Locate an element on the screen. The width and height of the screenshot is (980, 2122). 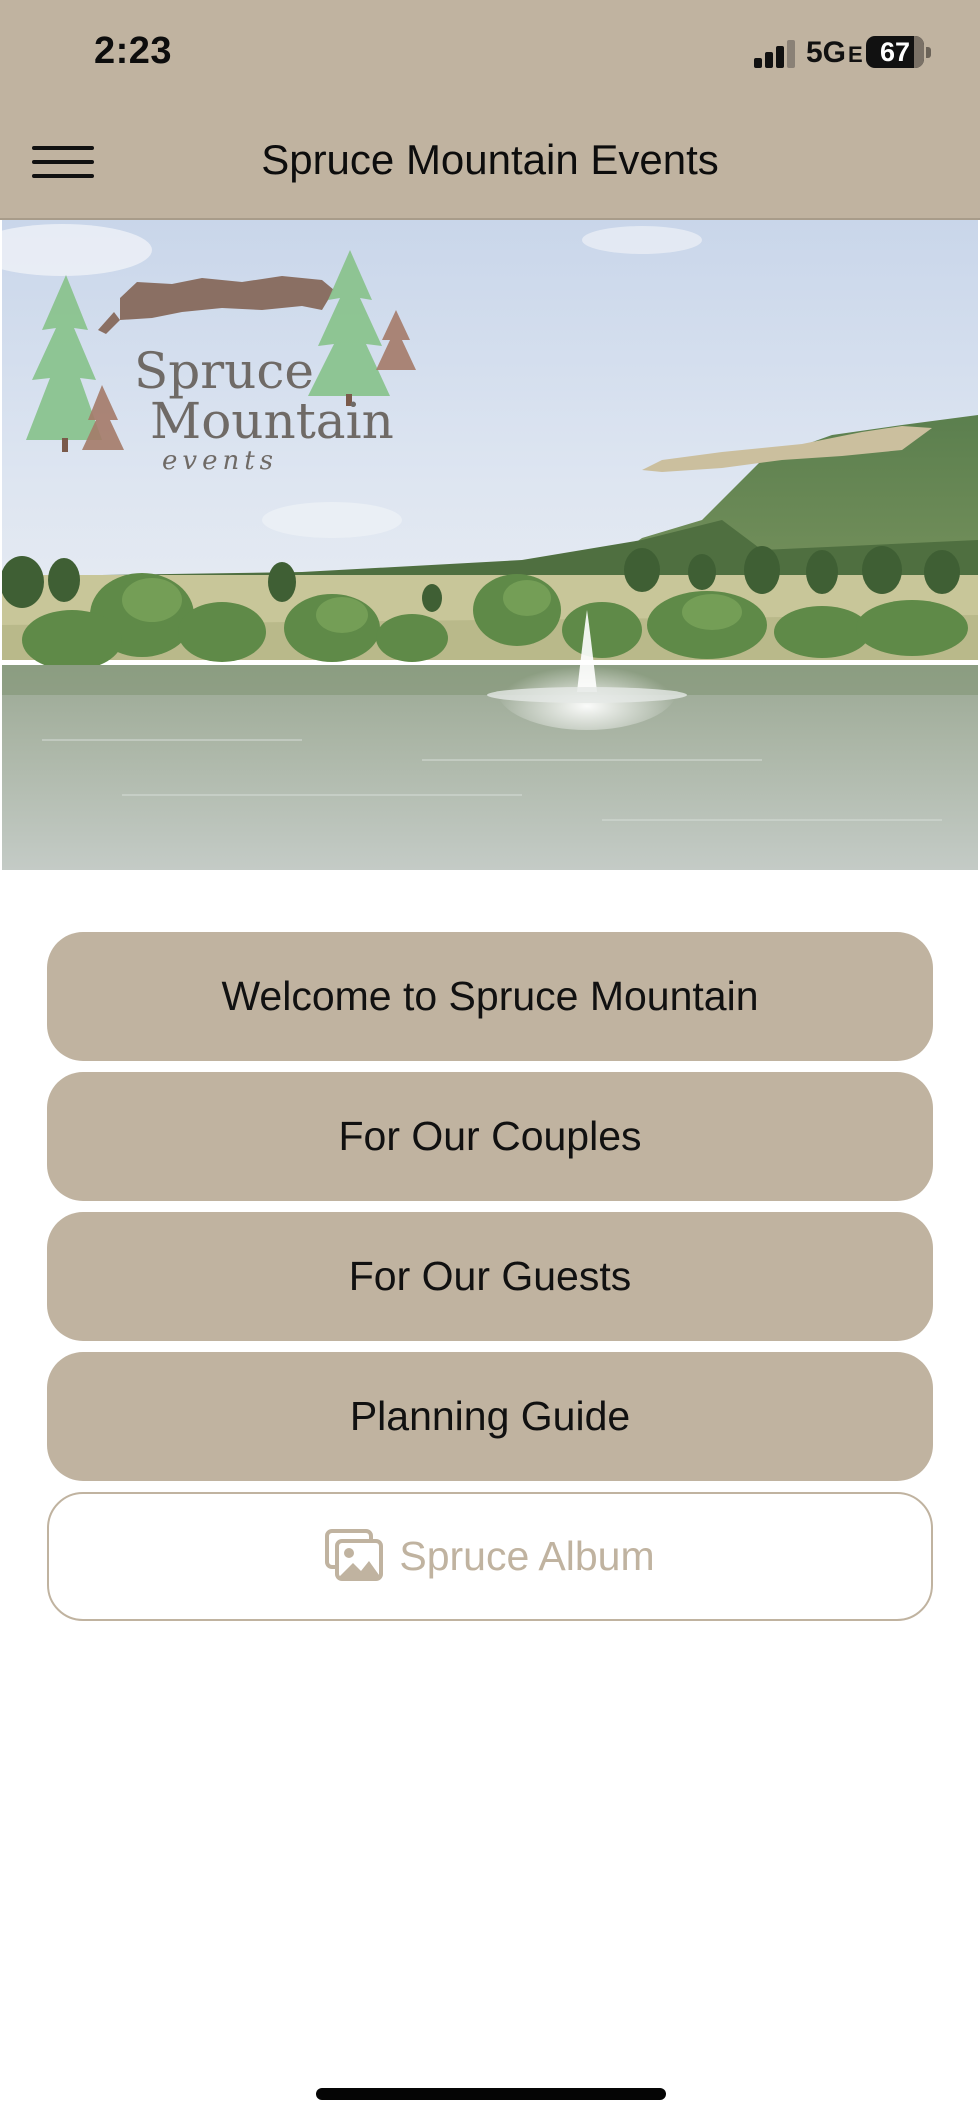
battery-level: 67 is located at coordinates (895, 52).